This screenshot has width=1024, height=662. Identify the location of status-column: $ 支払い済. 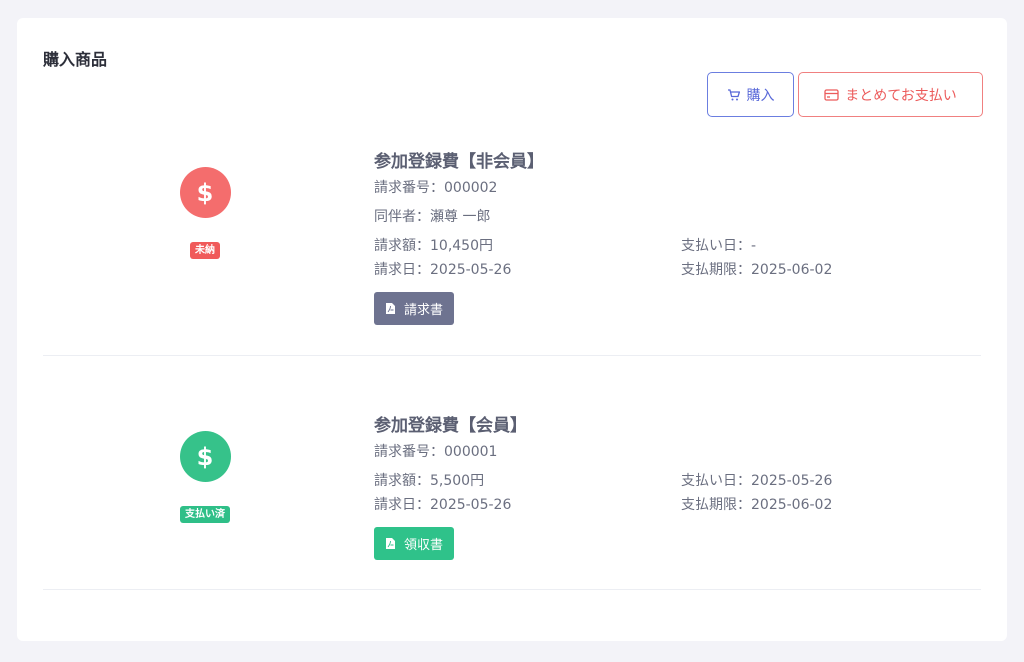
(205, 477).